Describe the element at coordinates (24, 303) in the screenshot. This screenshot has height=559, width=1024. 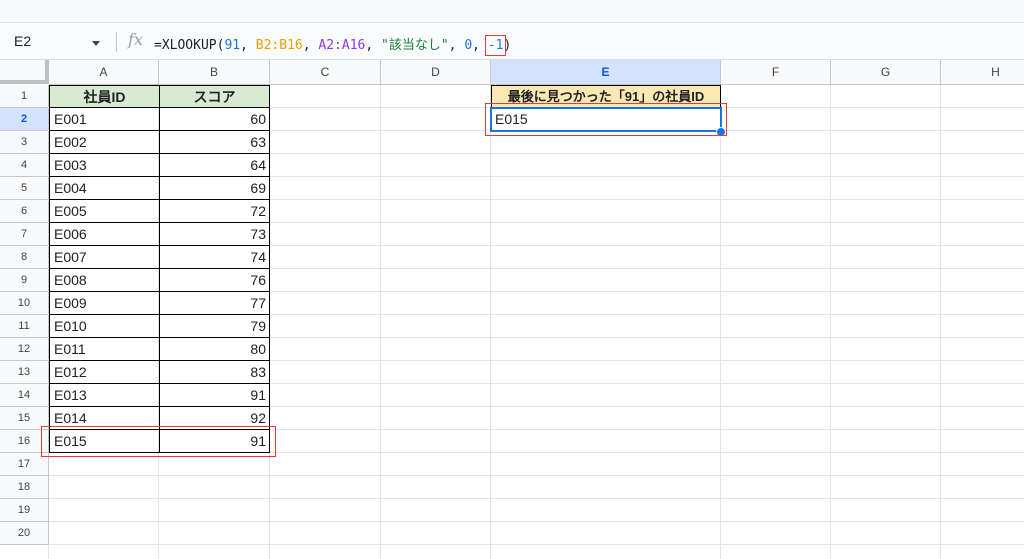
I see `row-header-10: 10` at that location.